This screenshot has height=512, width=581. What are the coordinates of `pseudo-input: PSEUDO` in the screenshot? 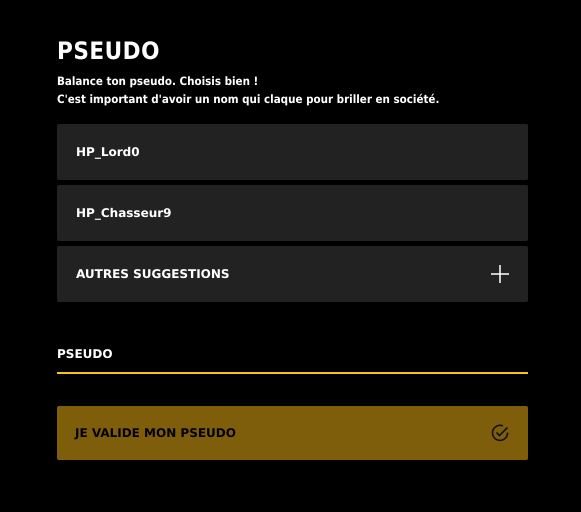 It's located at (292, 355).